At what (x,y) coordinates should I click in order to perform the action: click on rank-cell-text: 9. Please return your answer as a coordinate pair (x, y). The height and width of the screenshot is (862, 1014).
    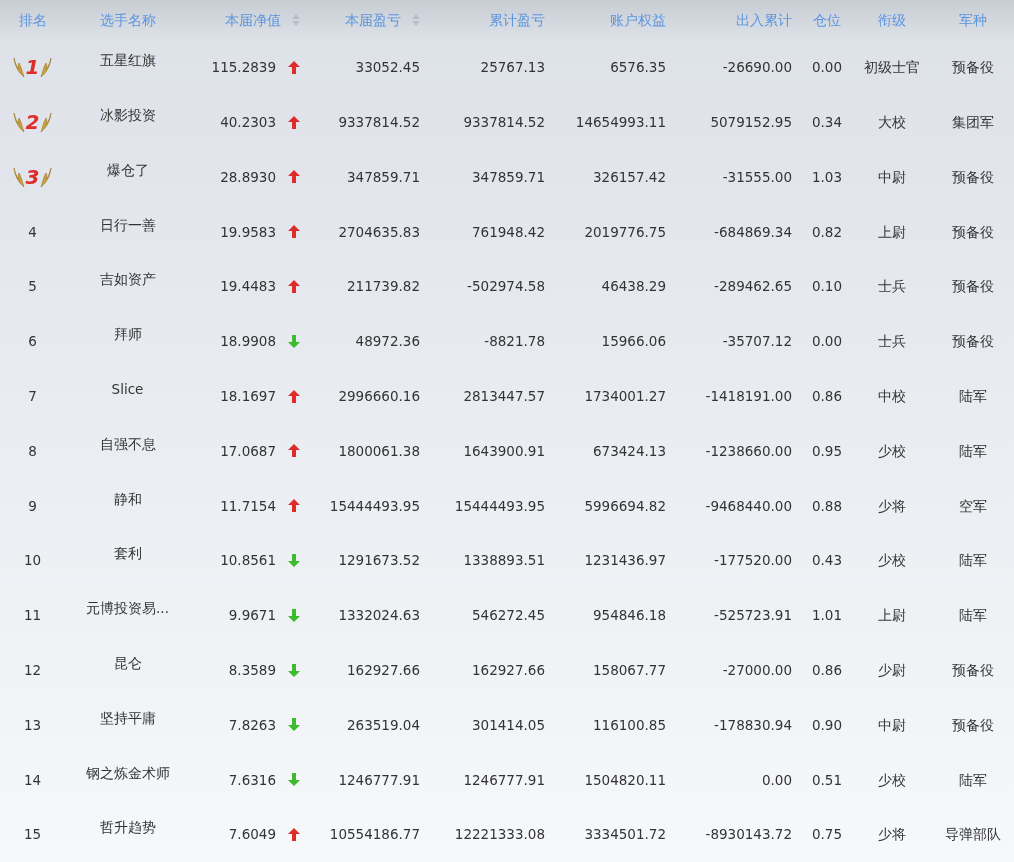
    Looking at the image, I should click on (32, 506).